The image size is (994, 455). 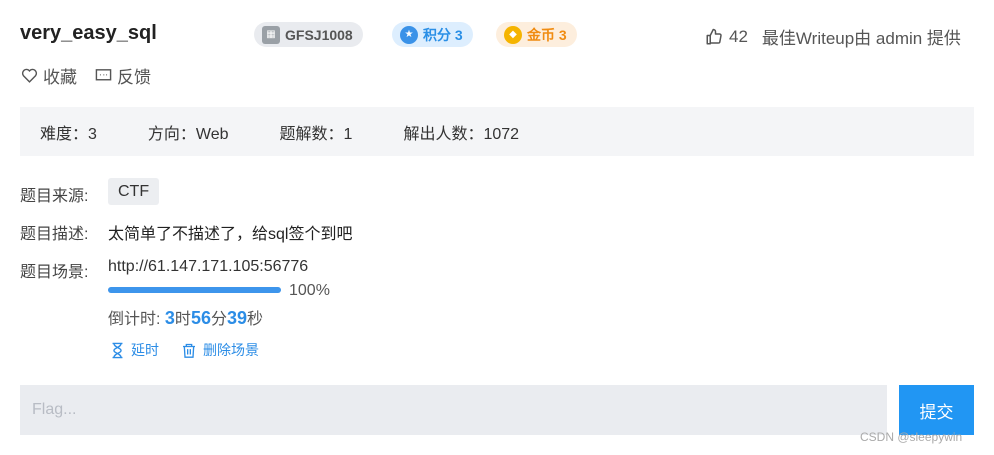 I want to click on direction-stat: 方向：Web, so click(x=188, y=134).